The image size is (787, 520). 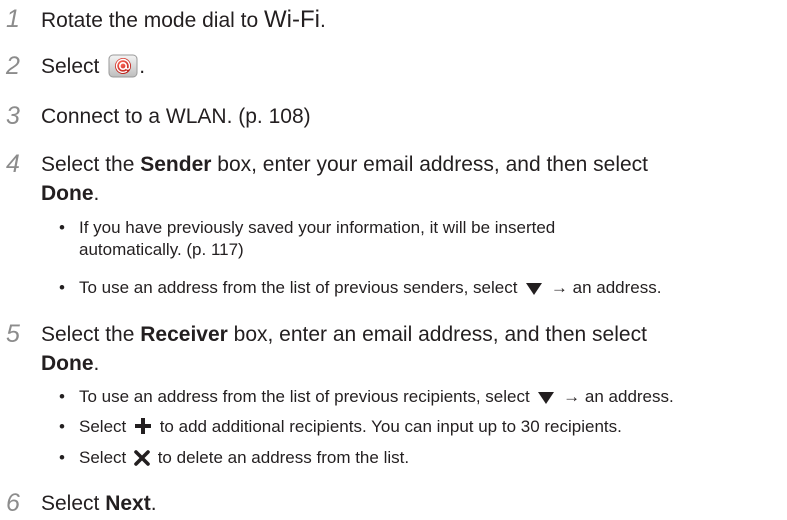 I want to click on plus-icon, so click(x=143, y=429).